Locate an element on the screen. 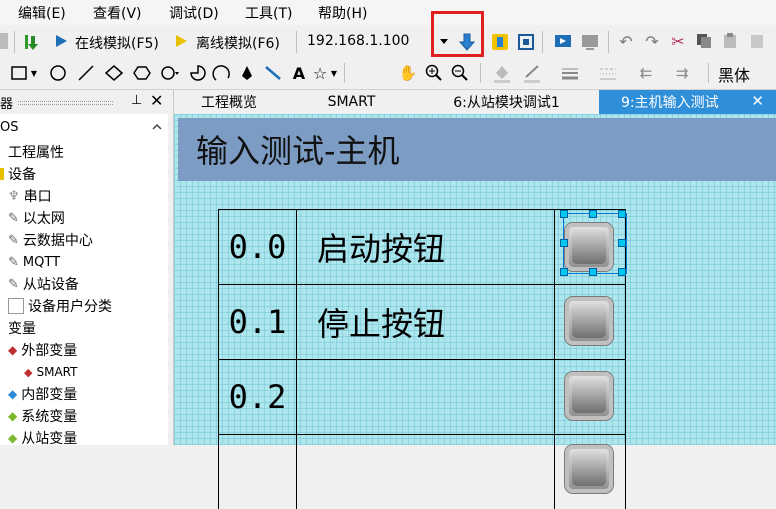 This screenshot has height=509, width=776. line-color-icon is located at coordinates (532, 73).